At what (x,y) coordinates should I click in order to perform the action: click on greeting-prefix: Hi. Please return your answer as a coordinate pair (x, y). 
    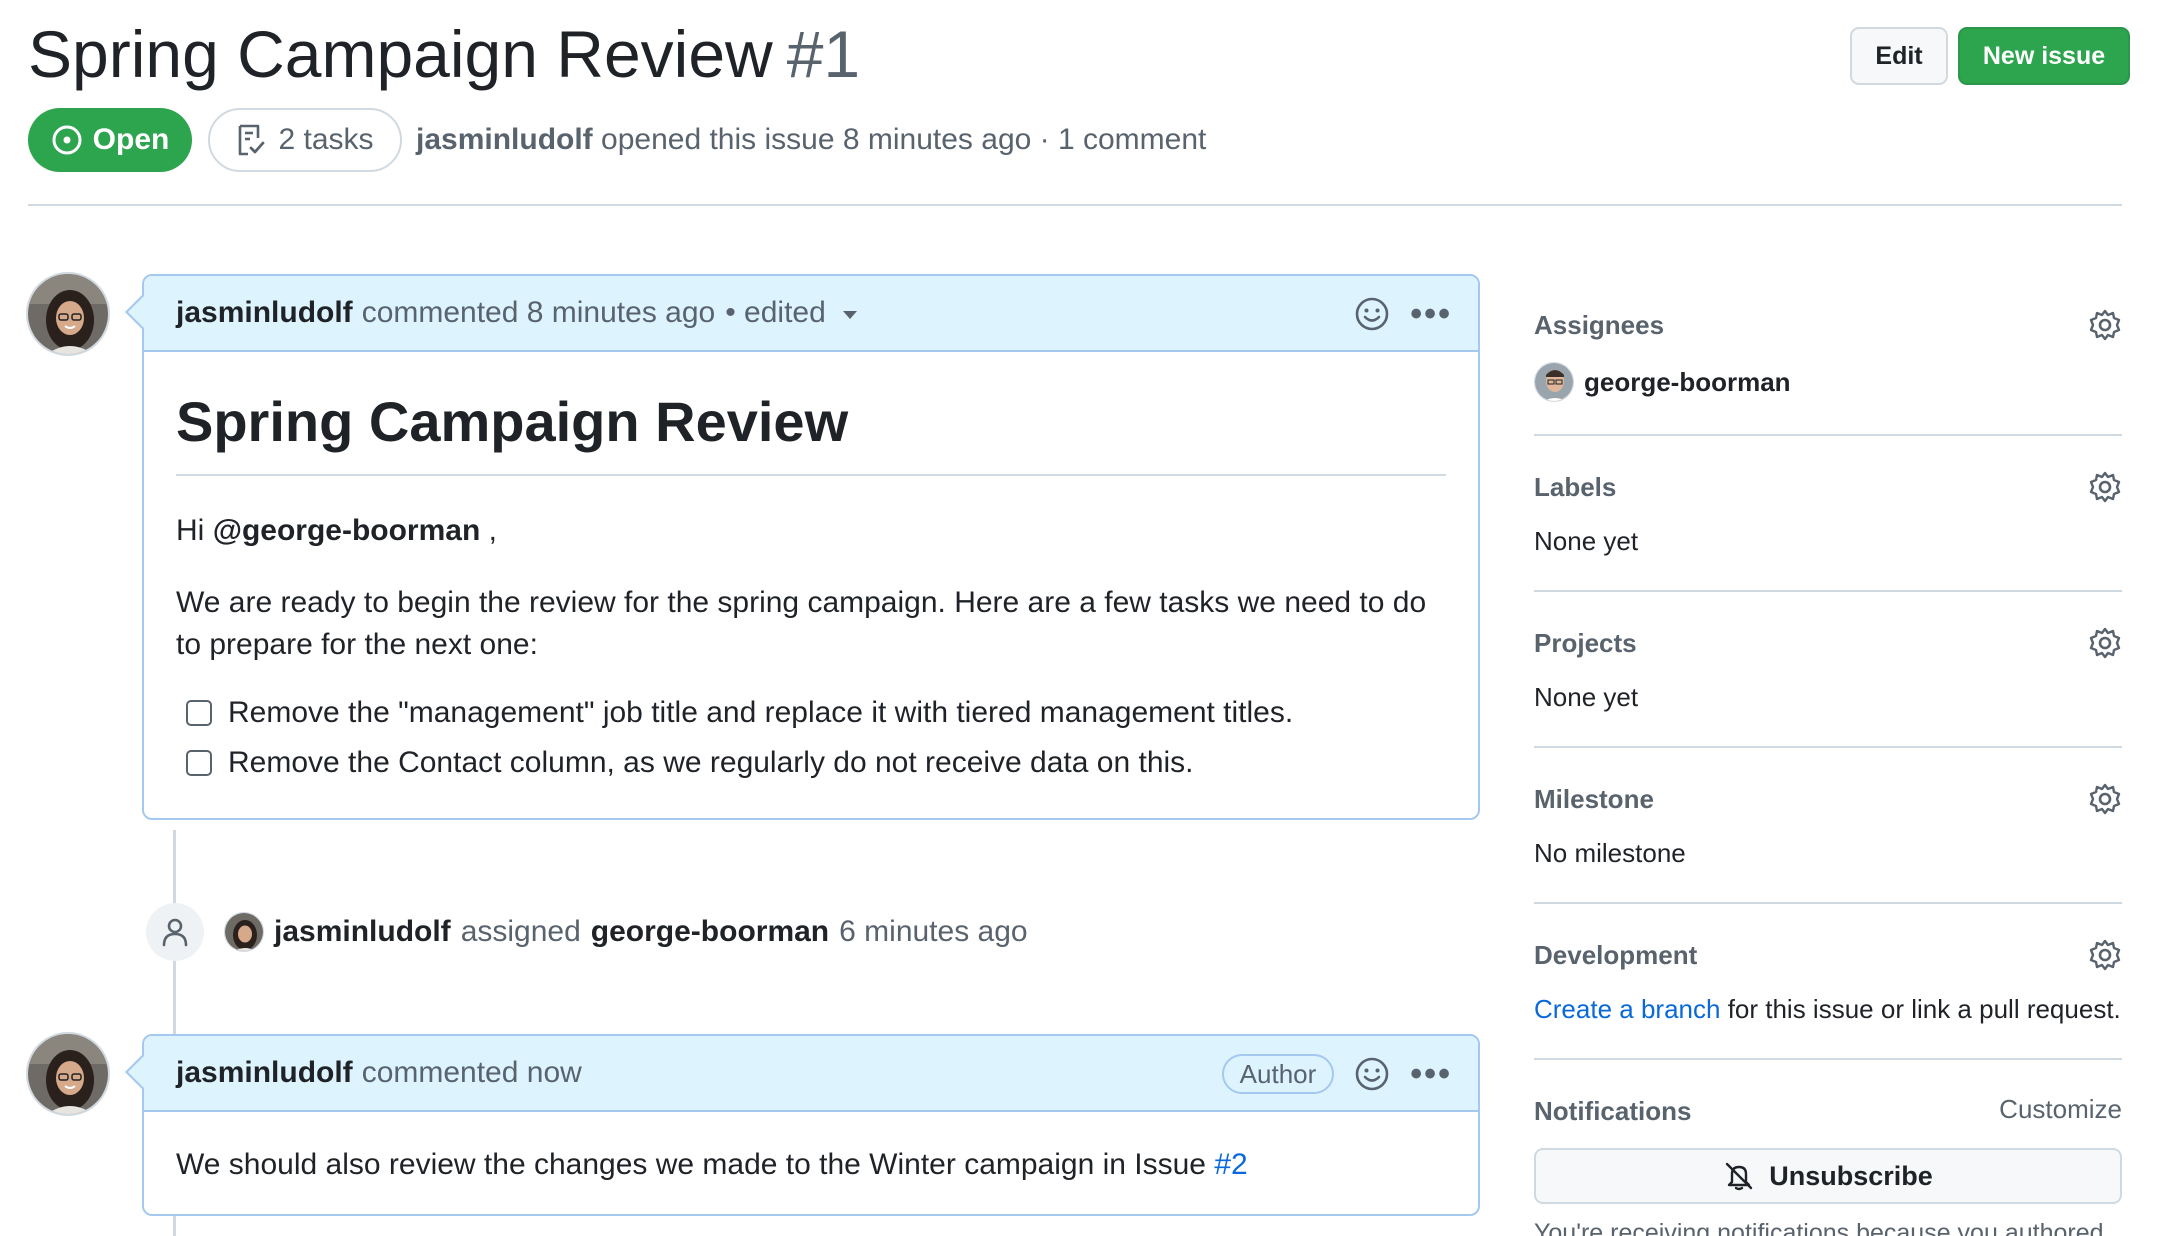
    Looking at the image, I should click on (190, 530).